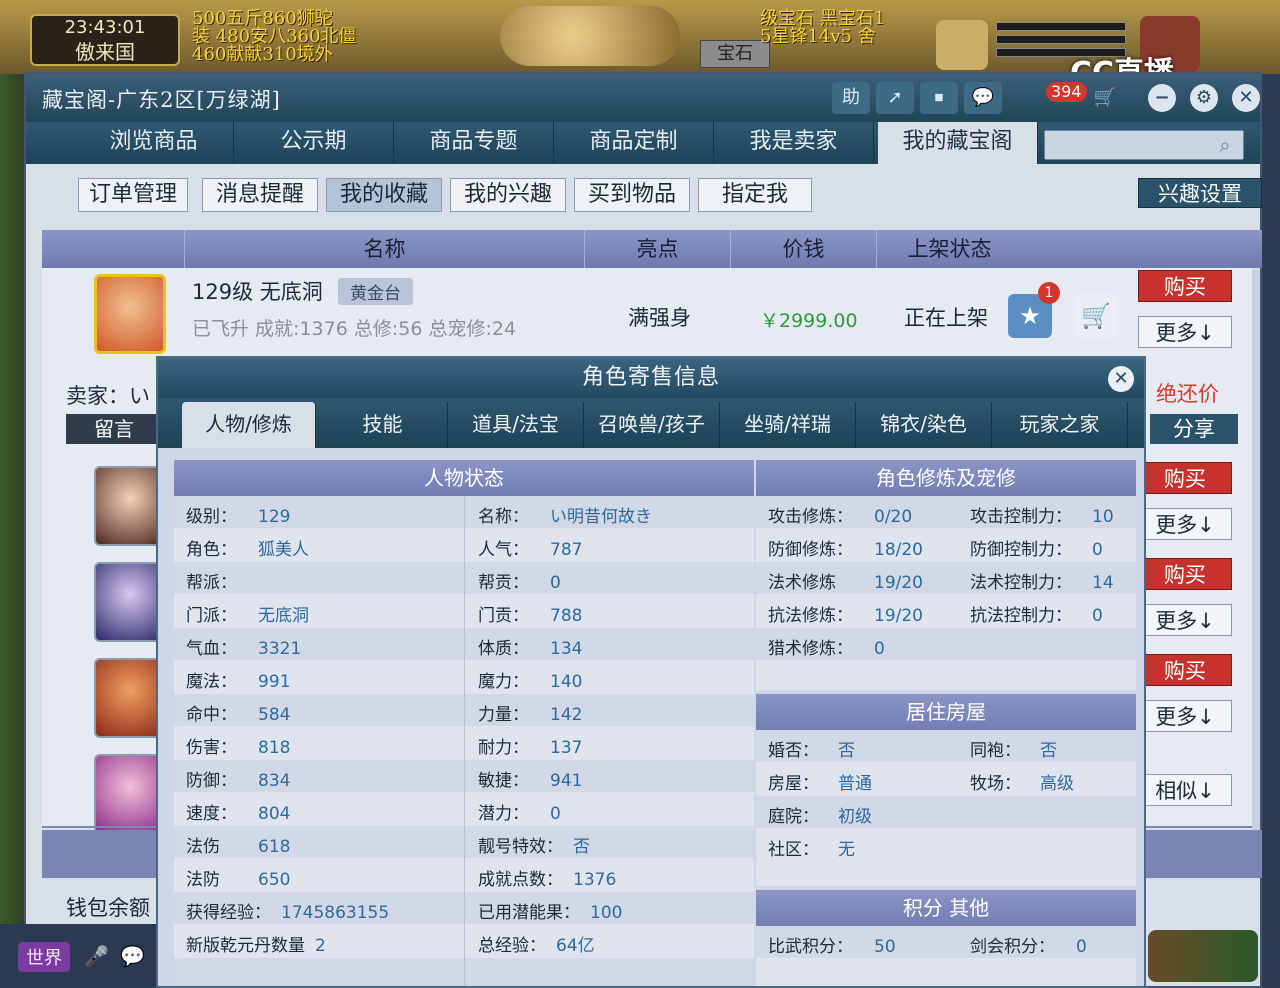  What do you see at coordinates (995, 784) in the screenshot?
I see `stat-key: 牧场：` at bounding box center [995, 784].